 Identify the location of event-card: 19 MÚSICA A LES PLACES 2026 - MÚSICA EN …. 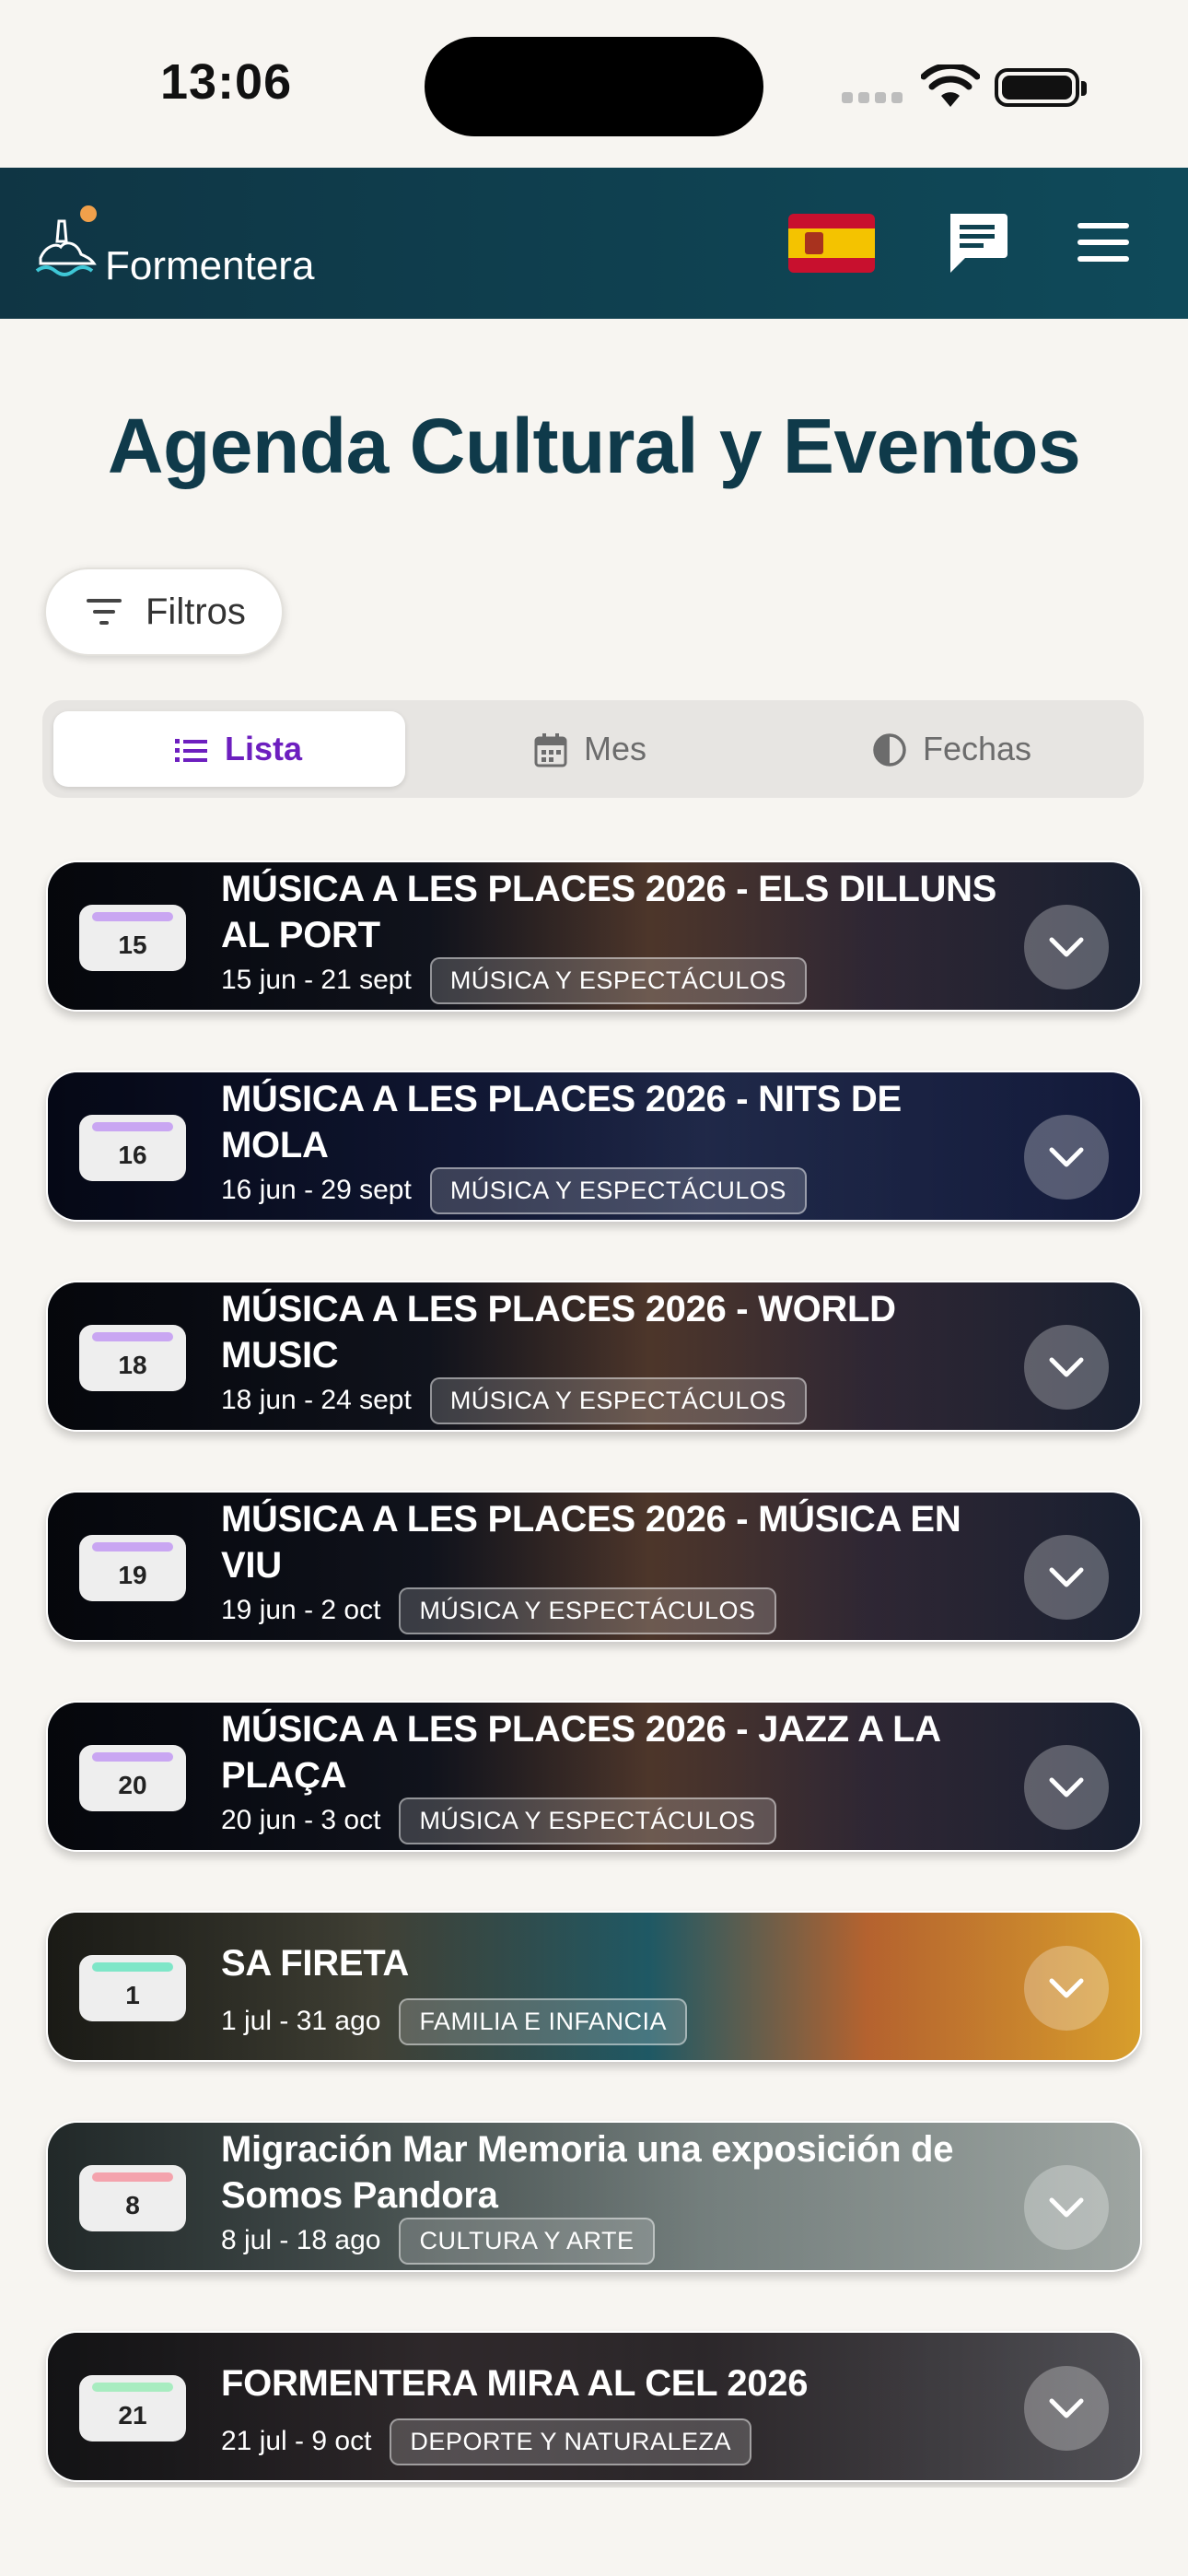
(594, 1566).